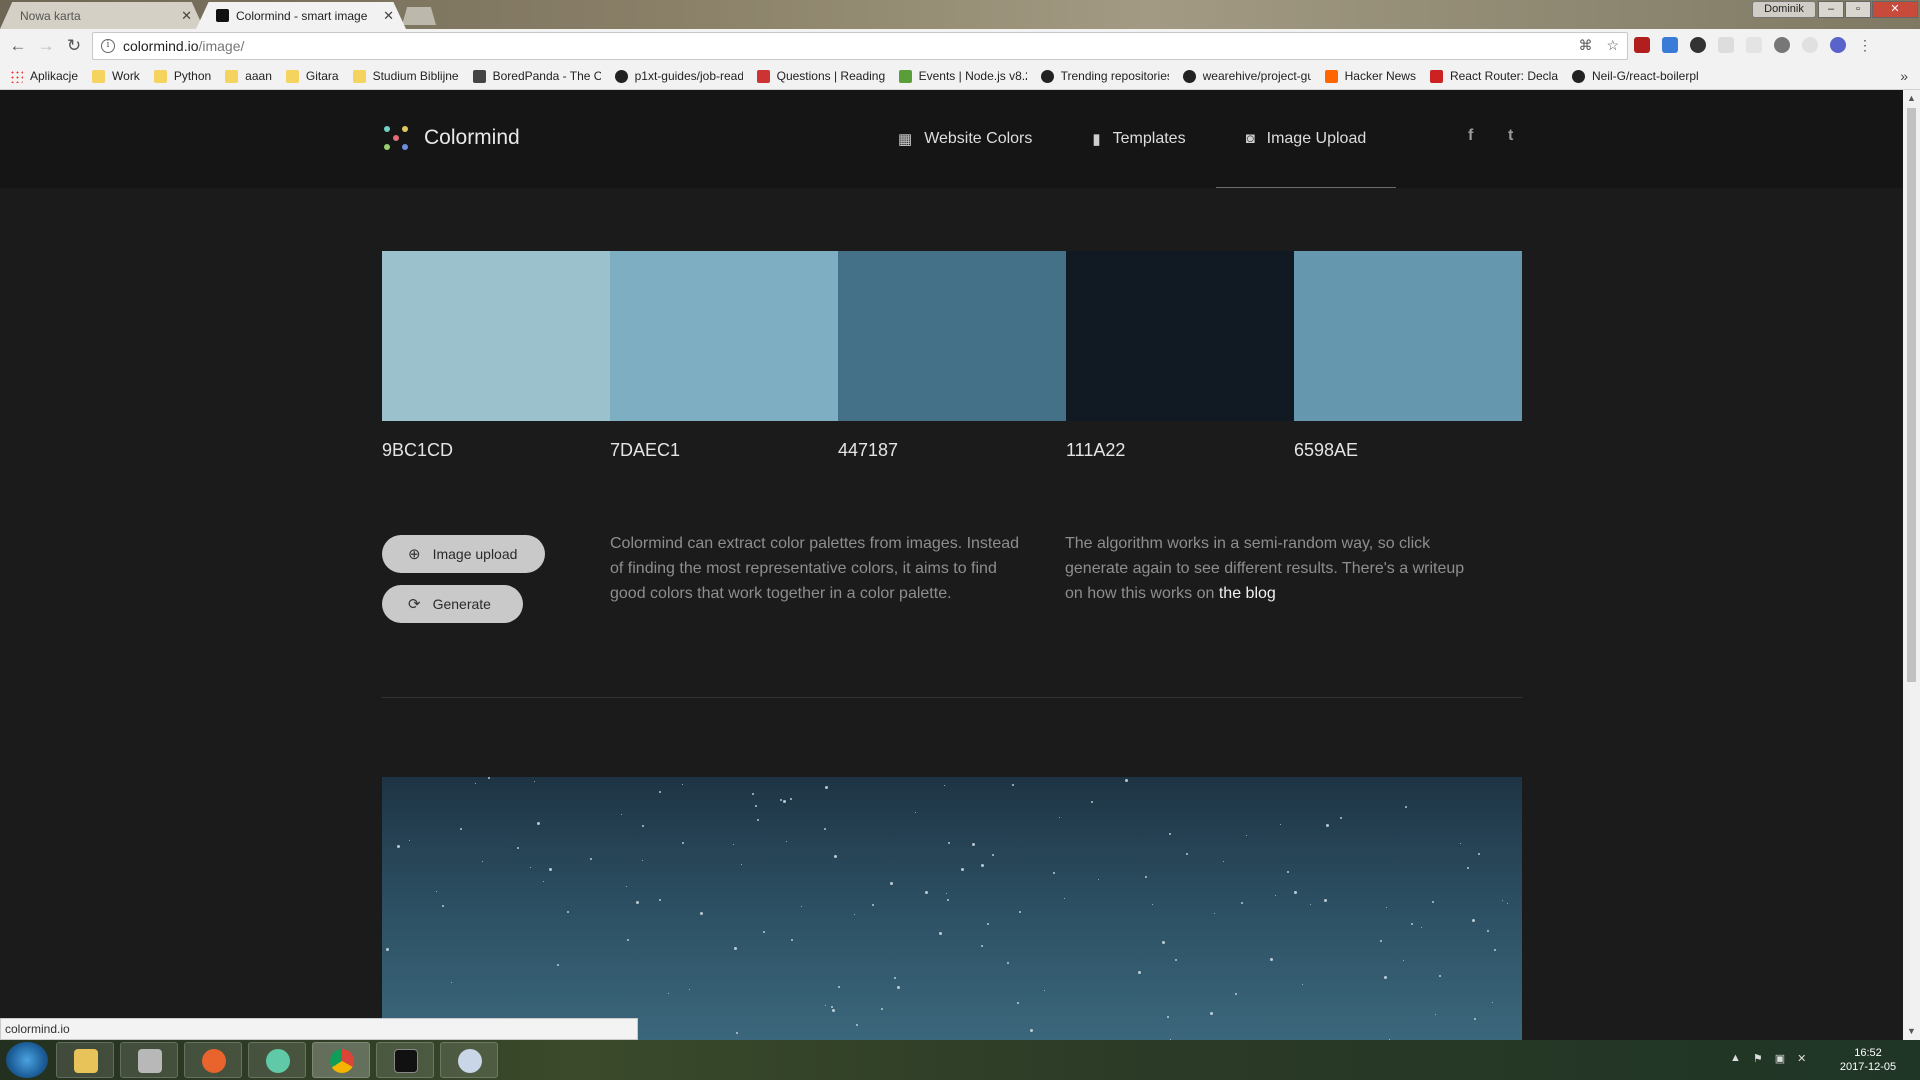 Image resolution: width=1920 pixels, height=1080 pixels. I want to click on bookmark-star-icon: ☆, so click(1612, 45).